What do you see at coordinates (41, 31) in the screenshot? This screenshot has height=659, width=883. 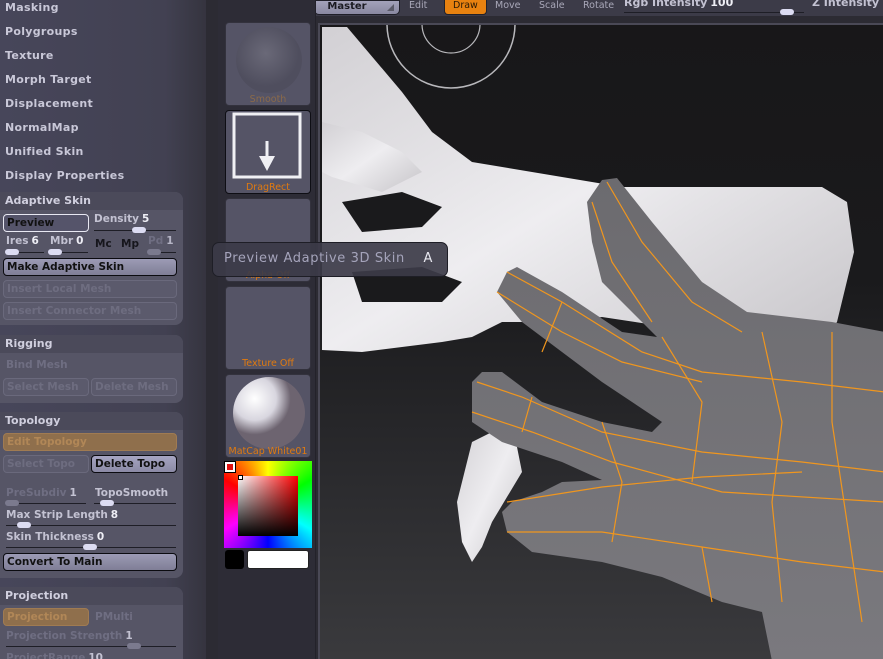 I see `menu-polygroups: Polygroups` at bounding box center [41, 31].